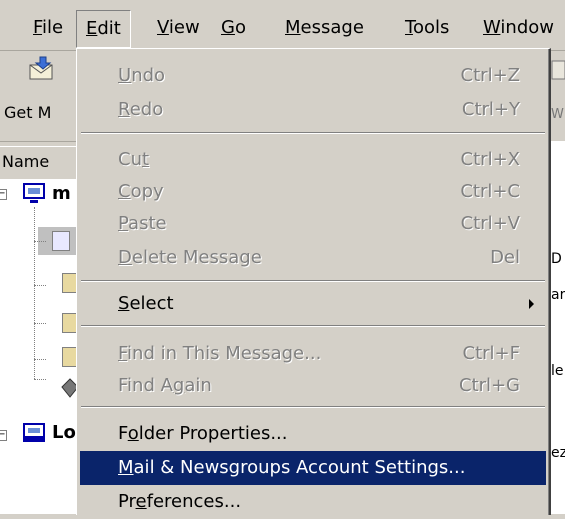 Image resolution: width=565 pixels, height=519 pixels. Describe the element at coordinates (38, 27) in the screenshot. I see `menu-file-label-key: F` at that location.